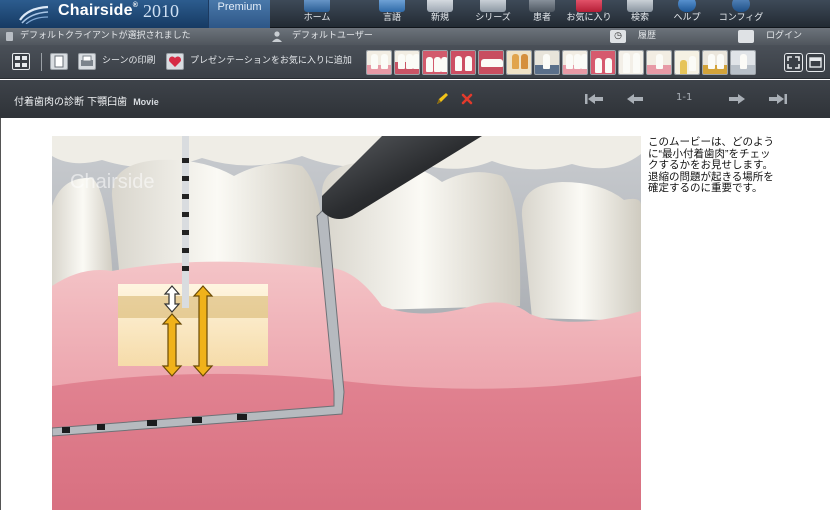 The height and width of the screenshot is (510, 830). I want to click on nav-patient-button: 患者, so click(542, 14).